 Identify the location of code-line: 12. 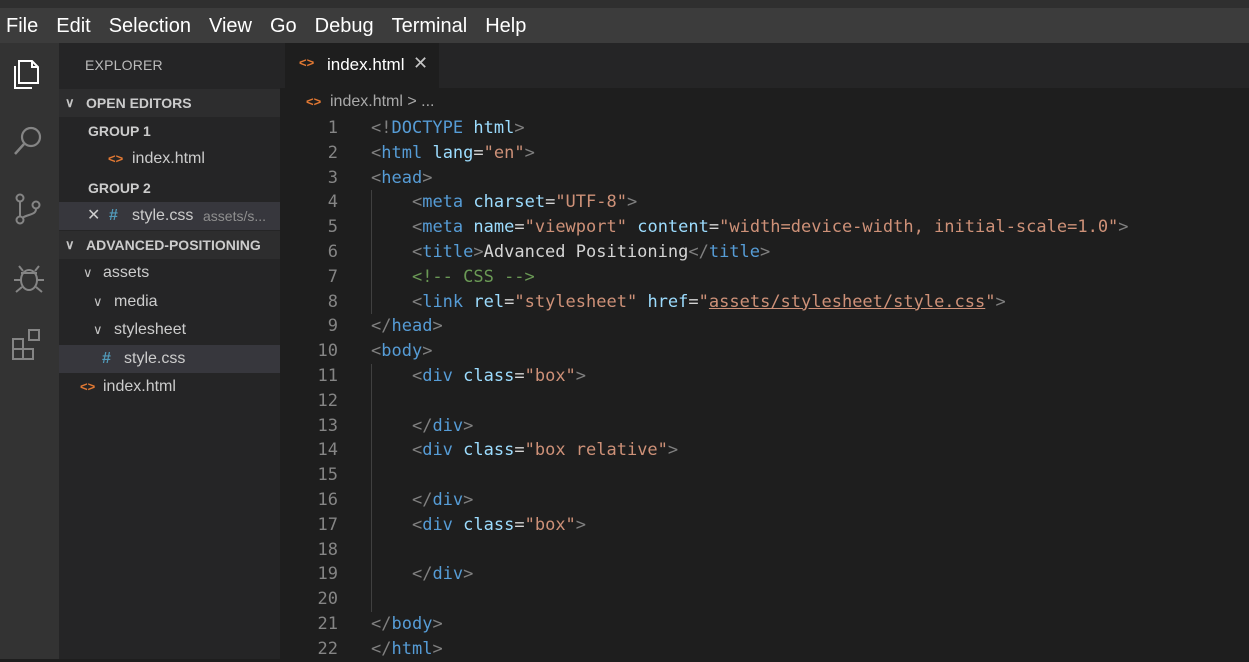
(772, 401).